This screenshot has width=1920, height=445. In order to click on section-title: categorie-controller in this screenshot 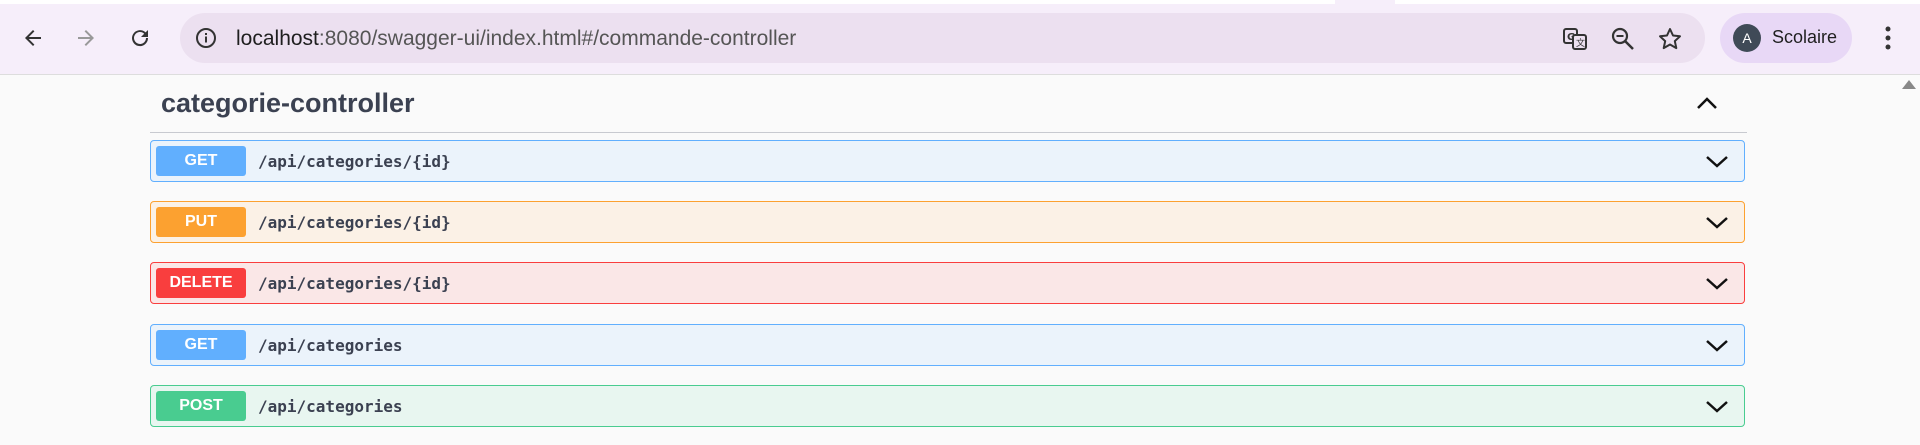, I will do `click(288, 103)`.